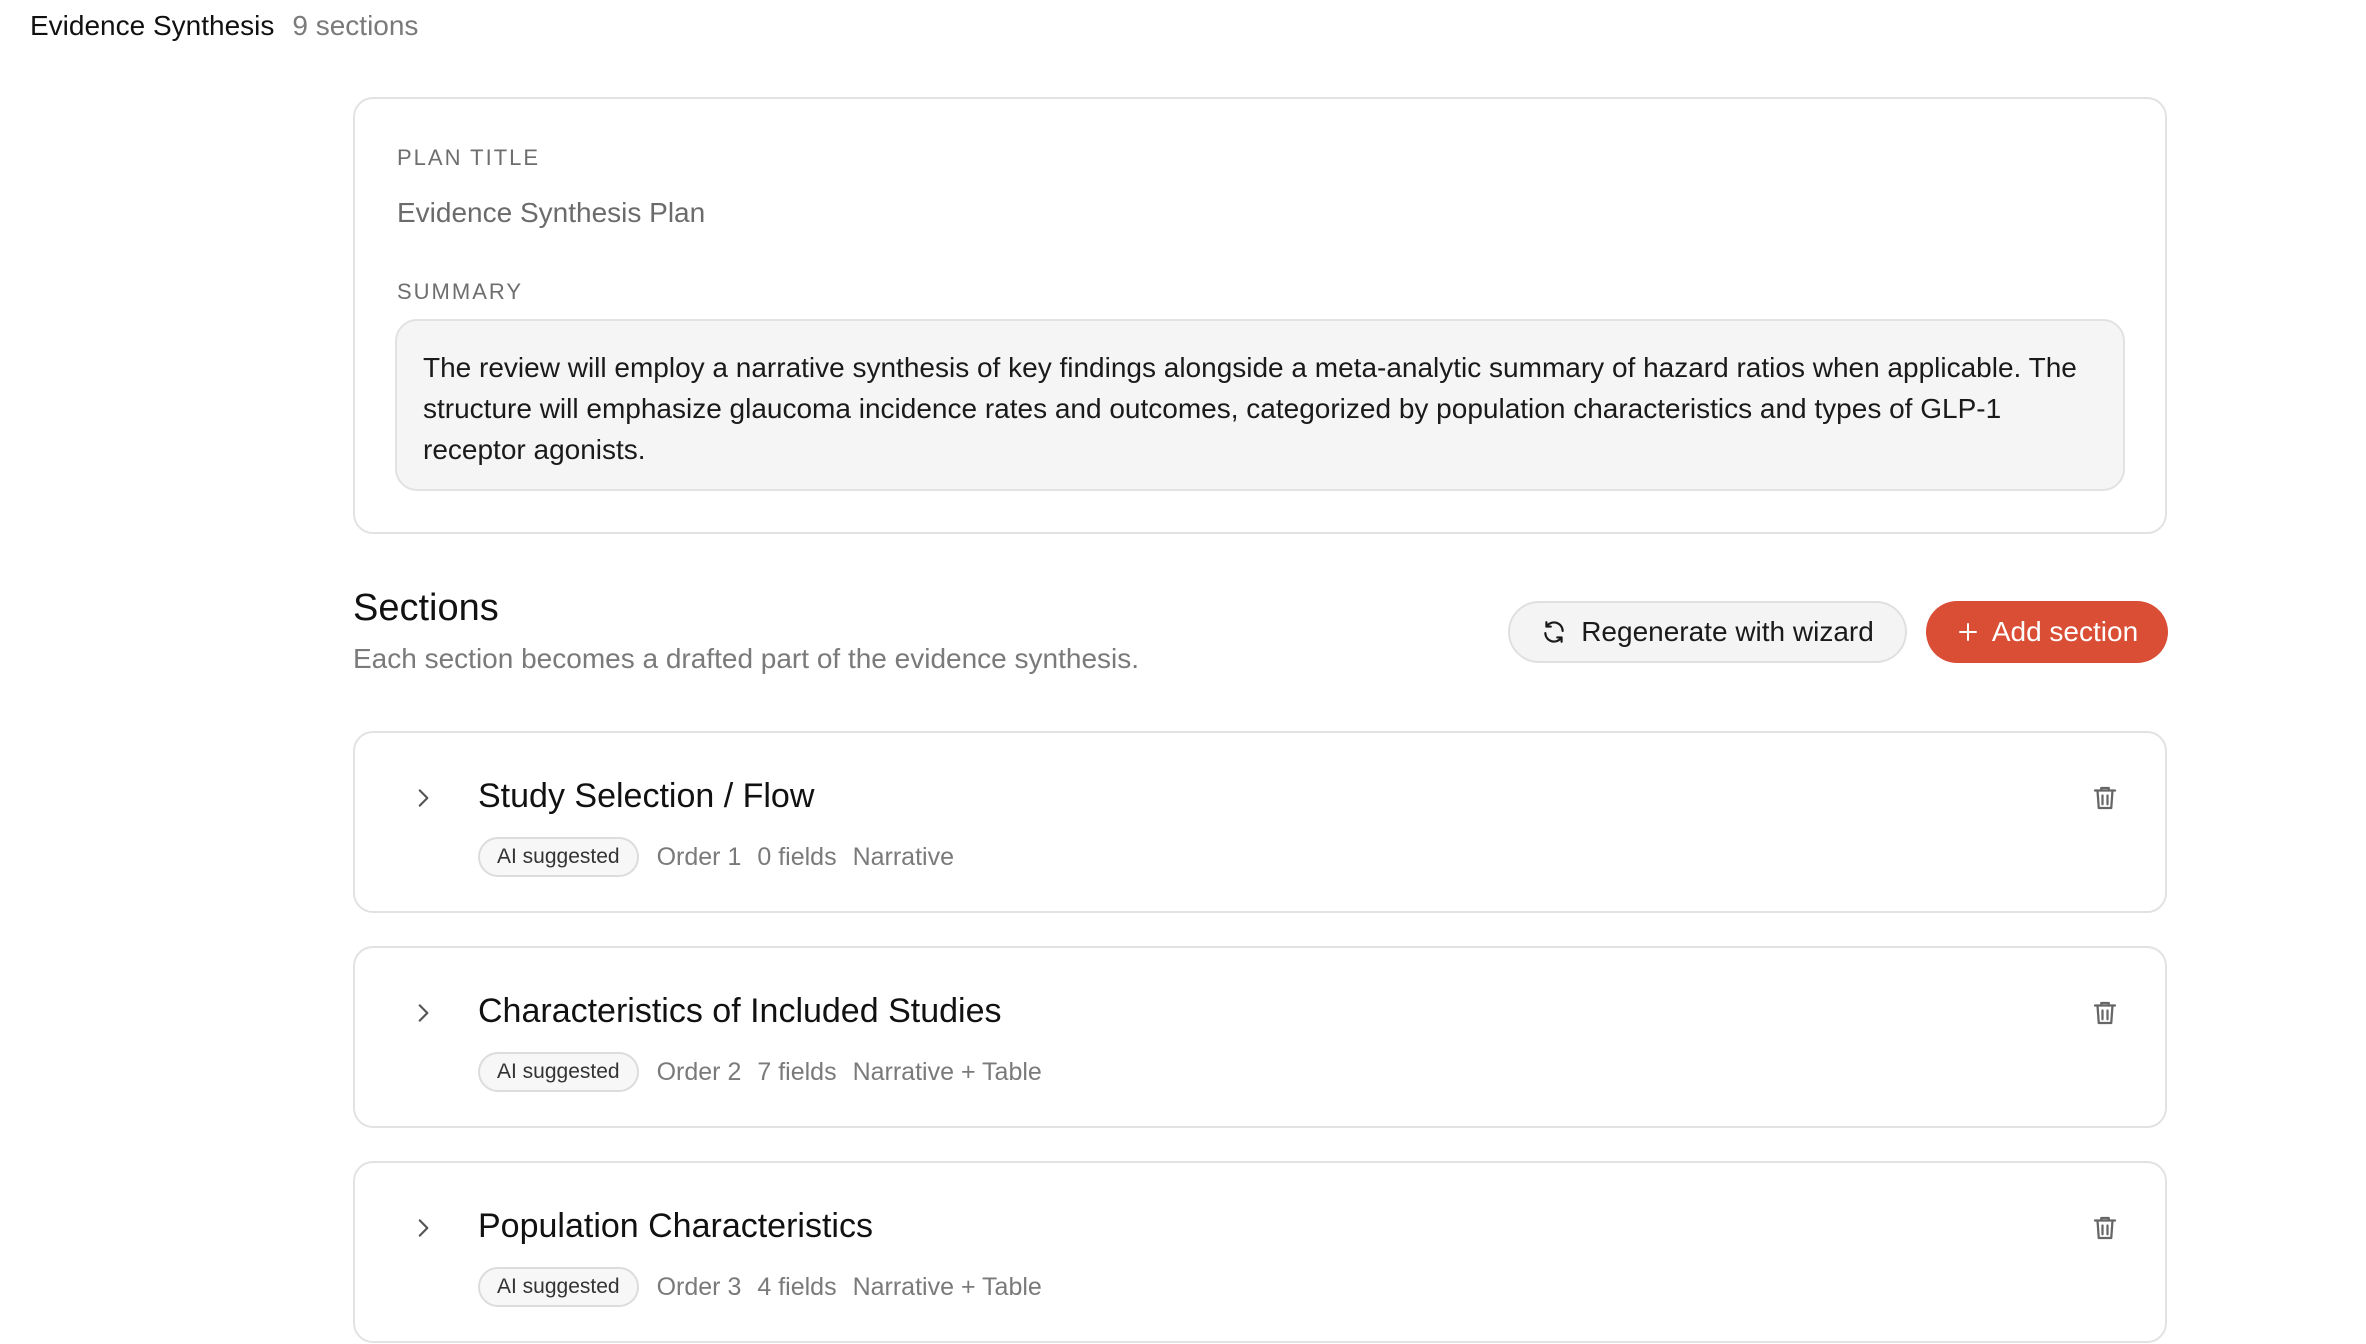 The image size is (2366, 1344). Describe the element at coordinates (1967, 632) in the screenshot. I see `plus-icon` at that location.